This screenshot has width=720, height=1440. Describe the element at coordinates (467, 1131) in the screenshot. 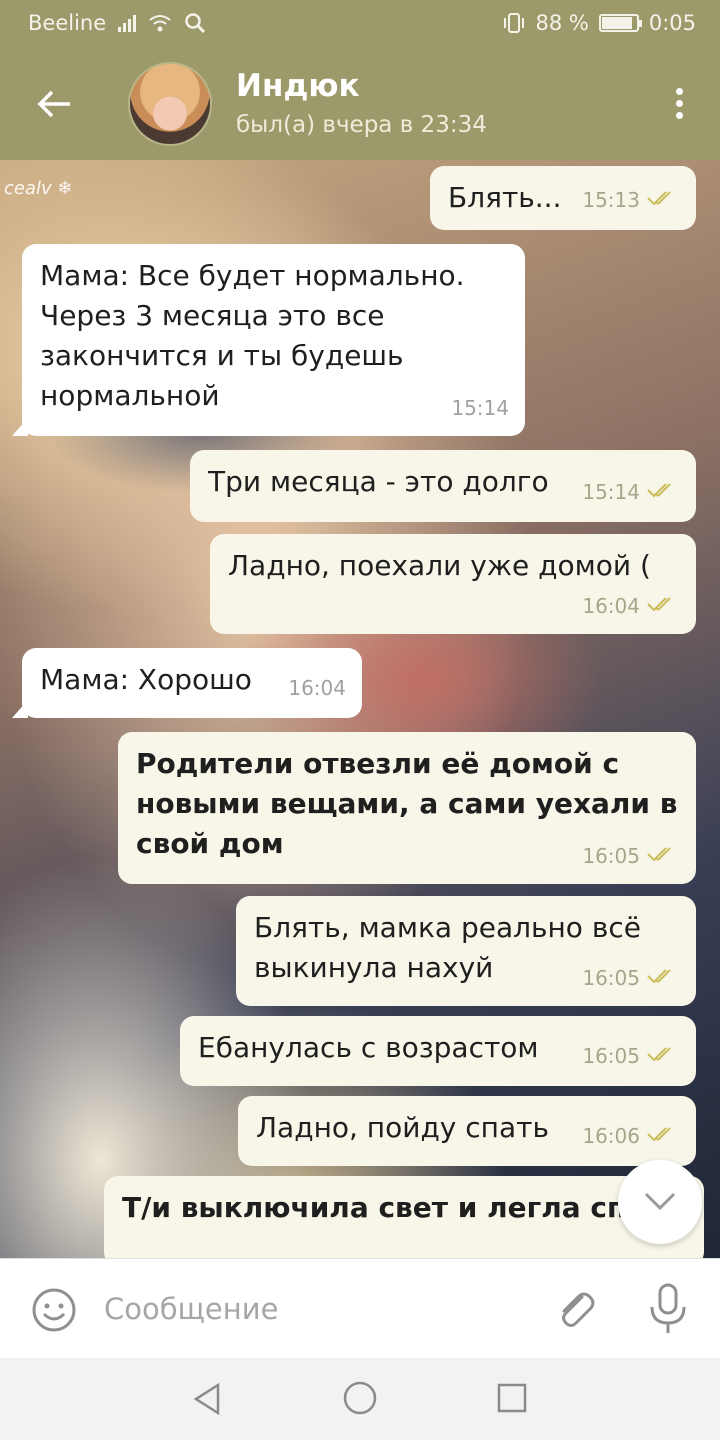

I see `outgoing-message: Ладно, пойду спать 16:06` at that location.